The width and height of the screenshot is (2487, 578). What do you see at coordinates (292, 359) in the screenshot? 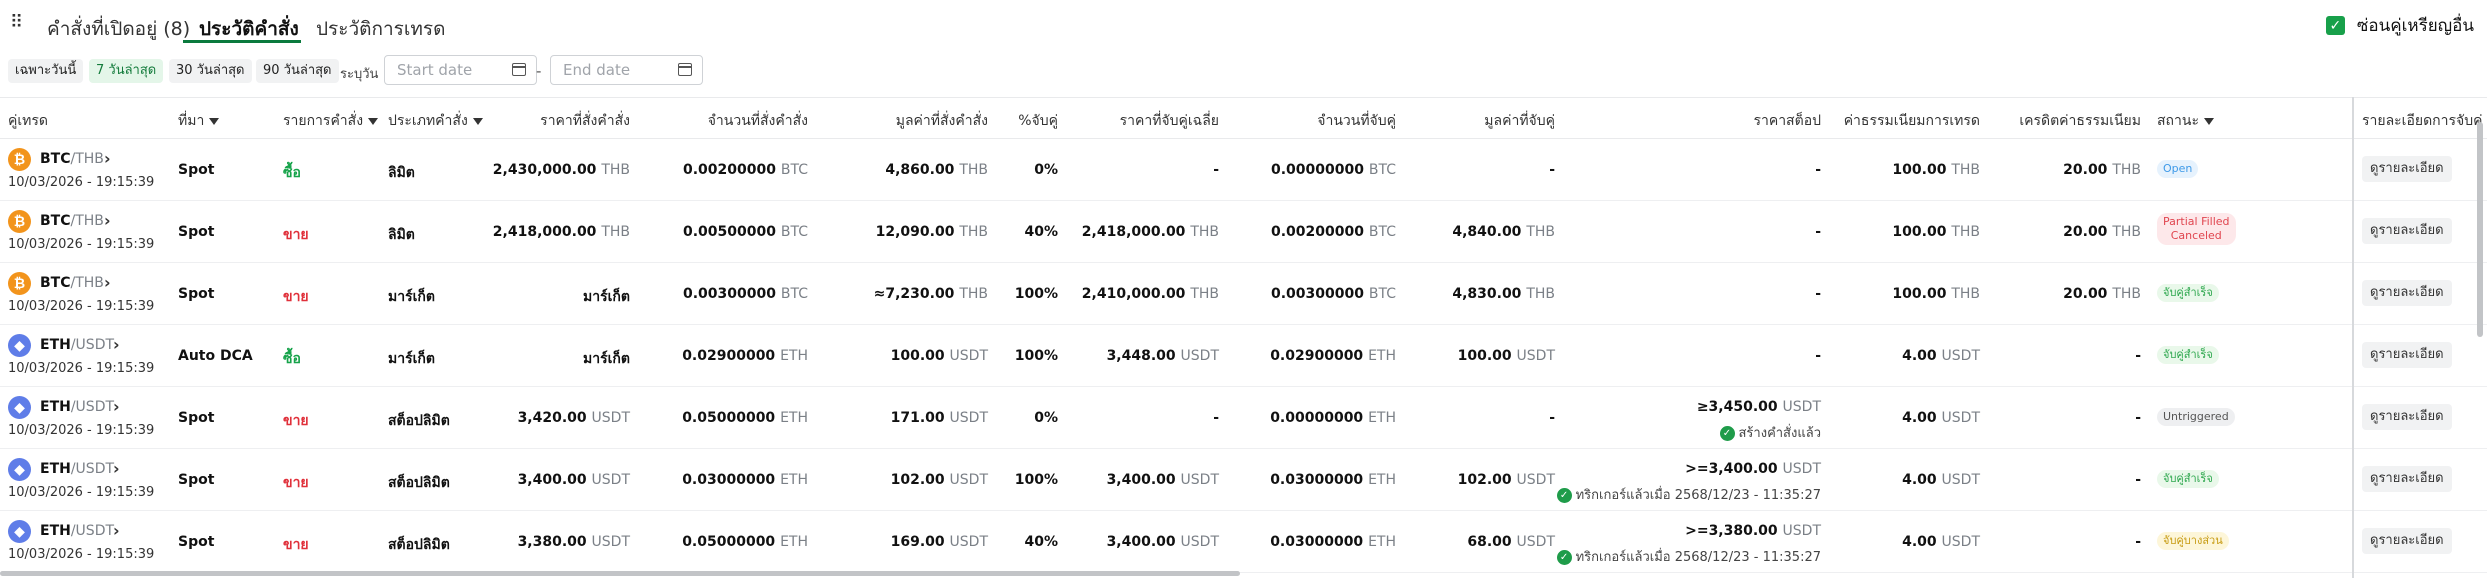
I see `order-side: ซื้อ` at bounding box center [292, 359].